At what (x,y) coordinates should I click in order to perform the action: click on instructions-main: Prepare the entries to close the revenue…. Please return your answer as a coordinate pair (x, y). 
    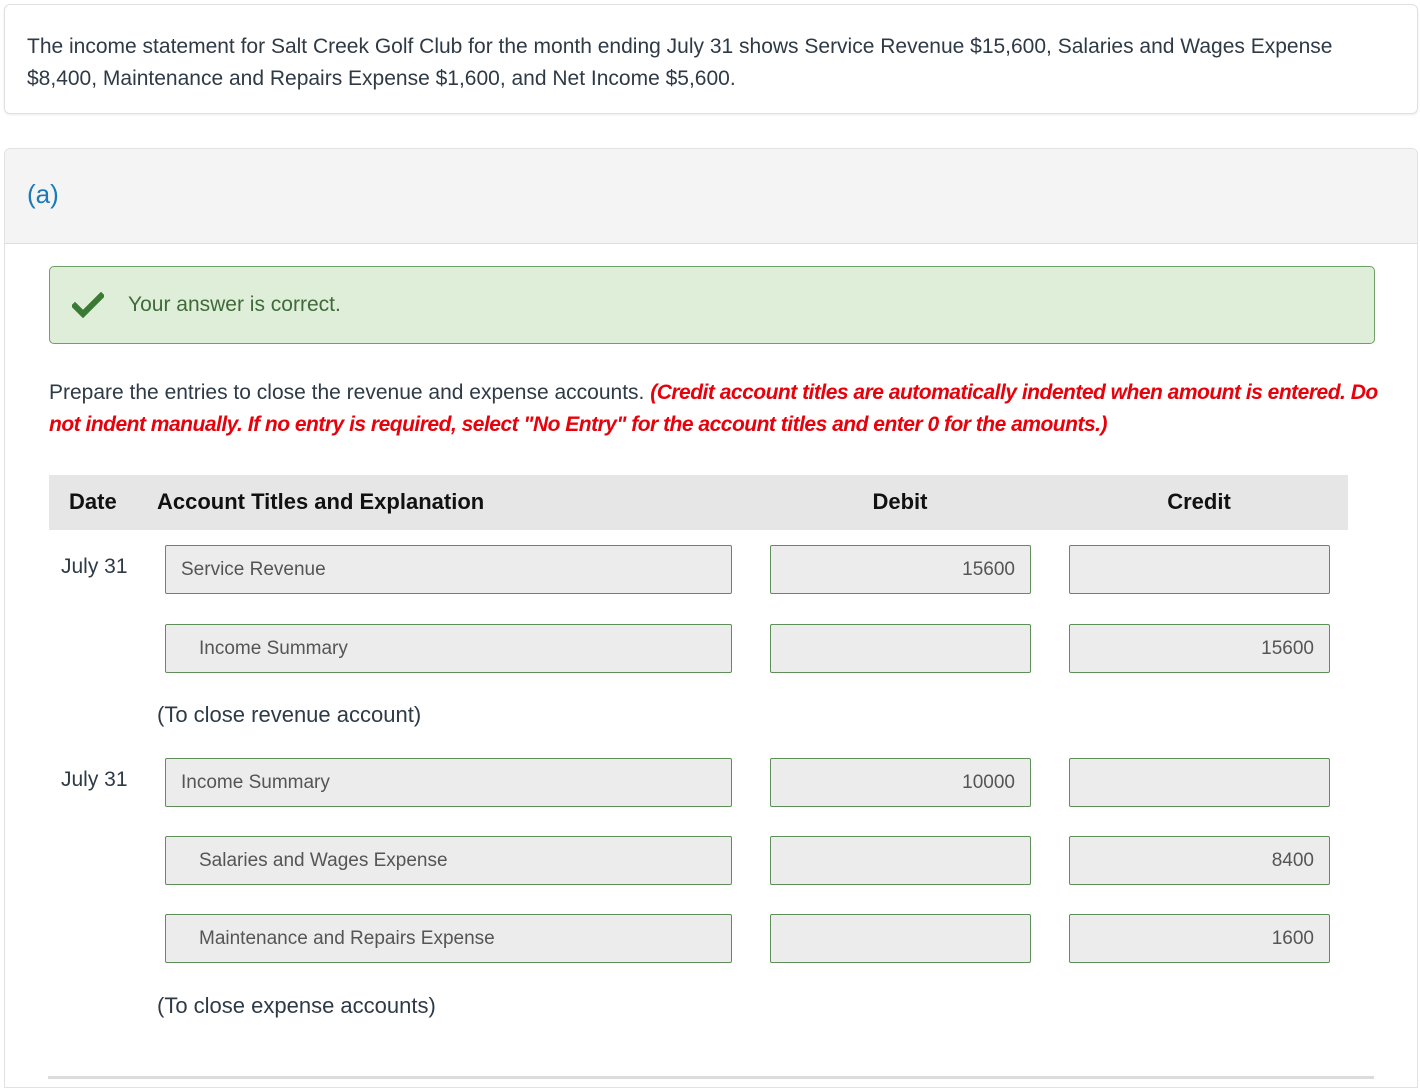
    Looking at the image, I should click on (350, 392).